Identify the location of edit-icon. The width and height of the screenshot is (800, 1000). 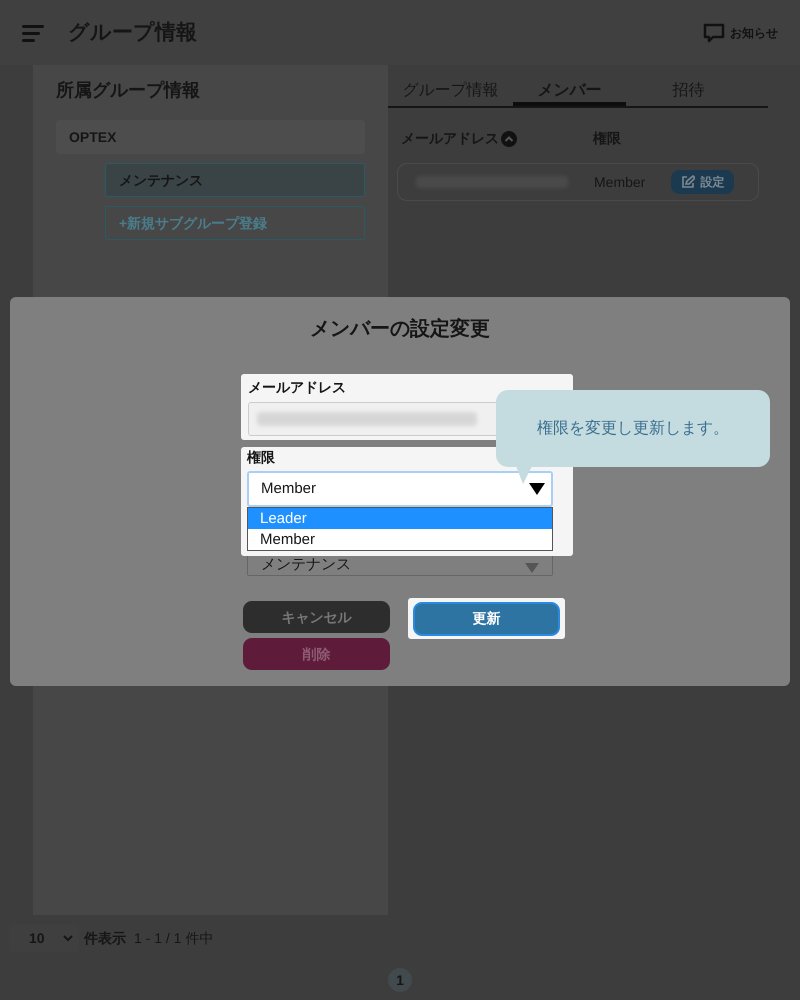
(688, 182).